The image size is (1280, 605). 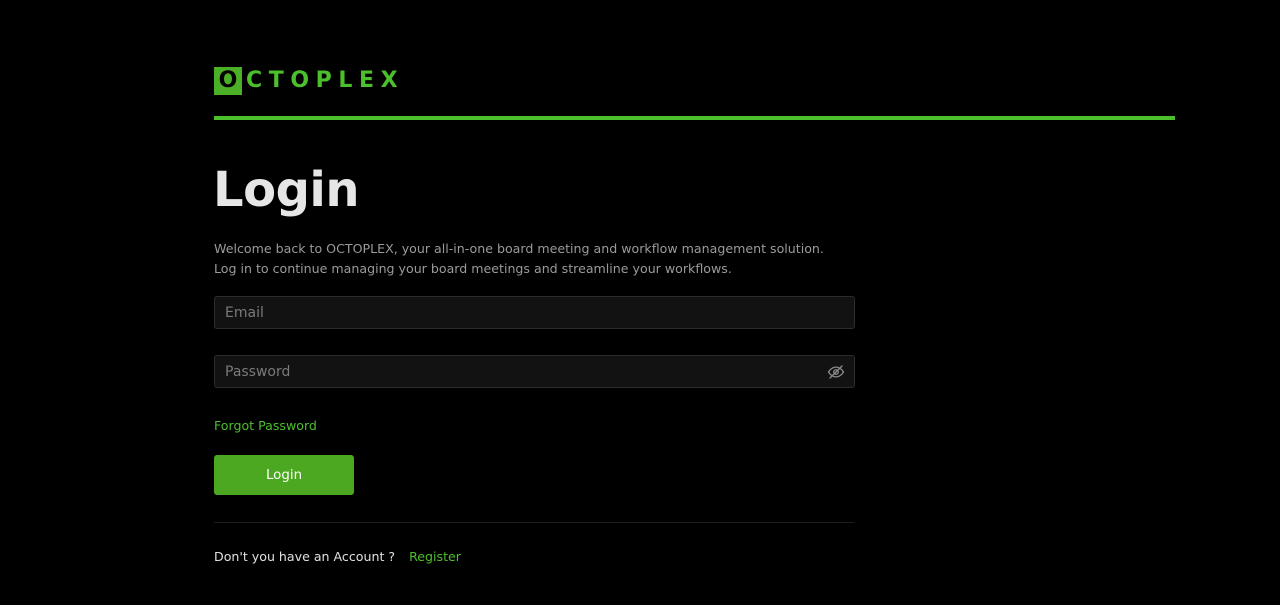 What do you see at coordinates (694, 118) in the screenshot?
I see `header-divider` at bounding box center [694, 118].